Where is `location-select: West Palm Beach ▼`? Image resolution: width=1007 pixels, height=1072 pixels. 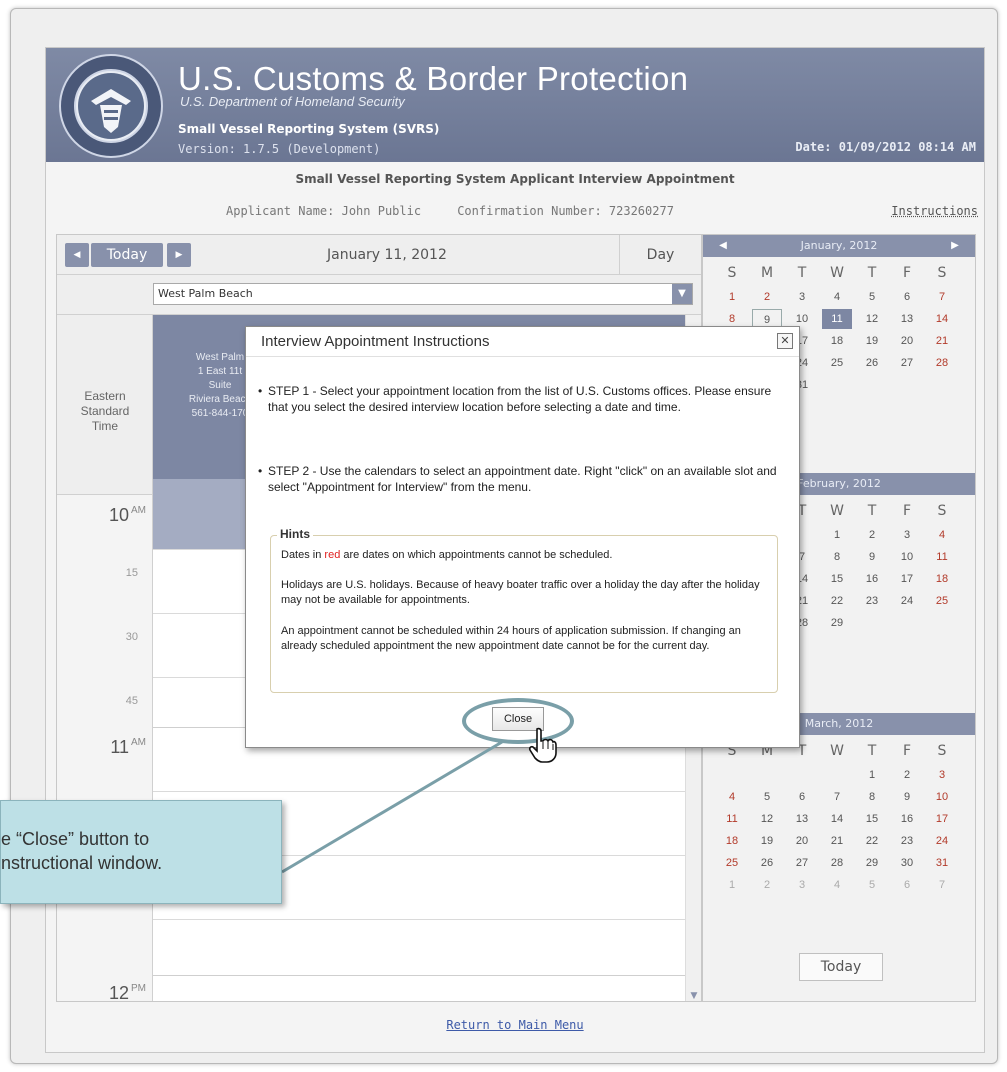 location-select: West Palm Beach ▼ is located at coordinates (423, 294).